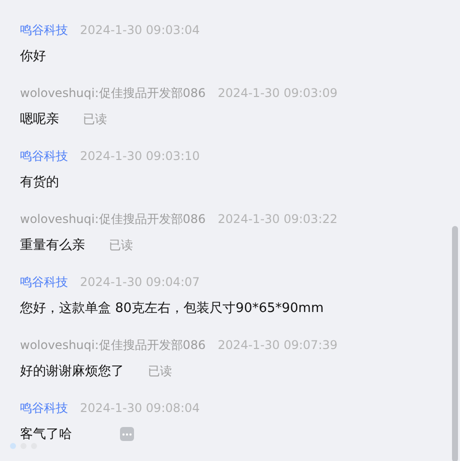 The height and width of the screenshot is (461, 460). Describe the element at coordinates (39, 182) in the screenshot. I see `message-text: 有货的` at that location.